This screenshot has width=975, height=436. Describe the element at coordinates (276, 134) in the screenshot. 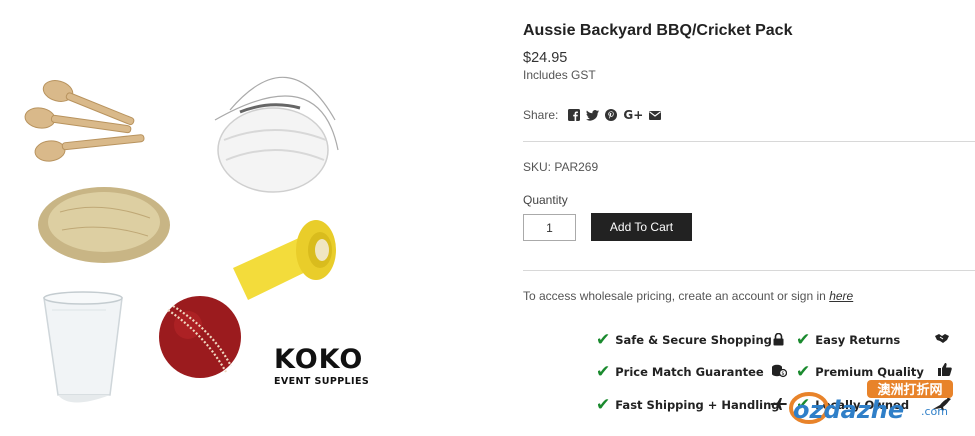

I see `dust-mask-image` at that location.